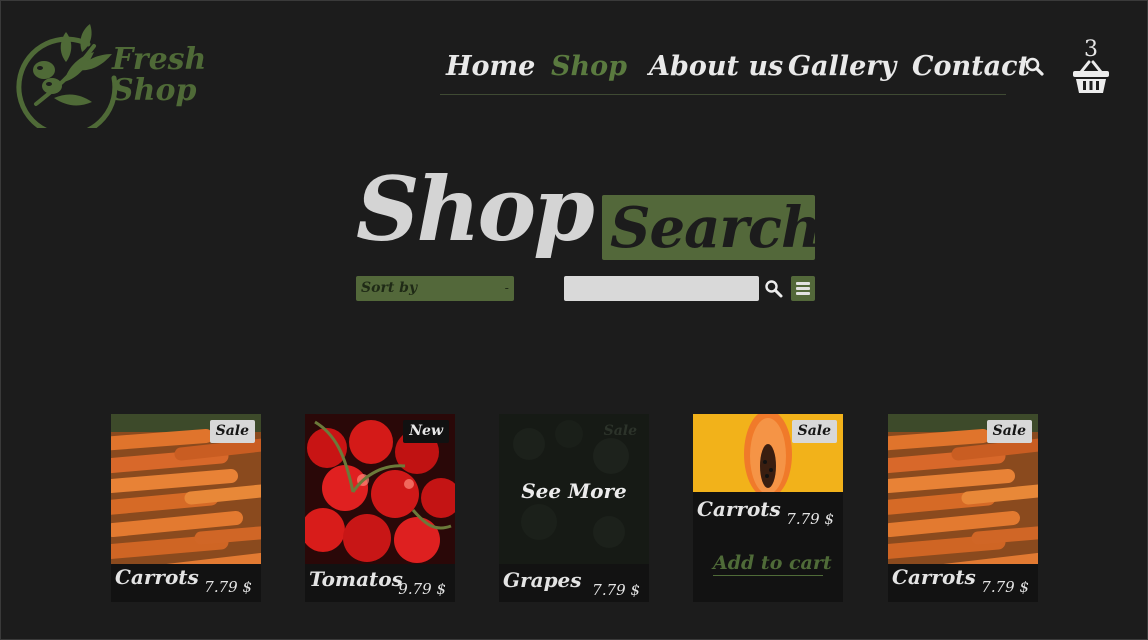 The height and width of the screenshot is (640, 1148). What do you see at coordinates (426, 431) in the screenshot?
I see `status-badge: New` at bounding box center [426, 431].